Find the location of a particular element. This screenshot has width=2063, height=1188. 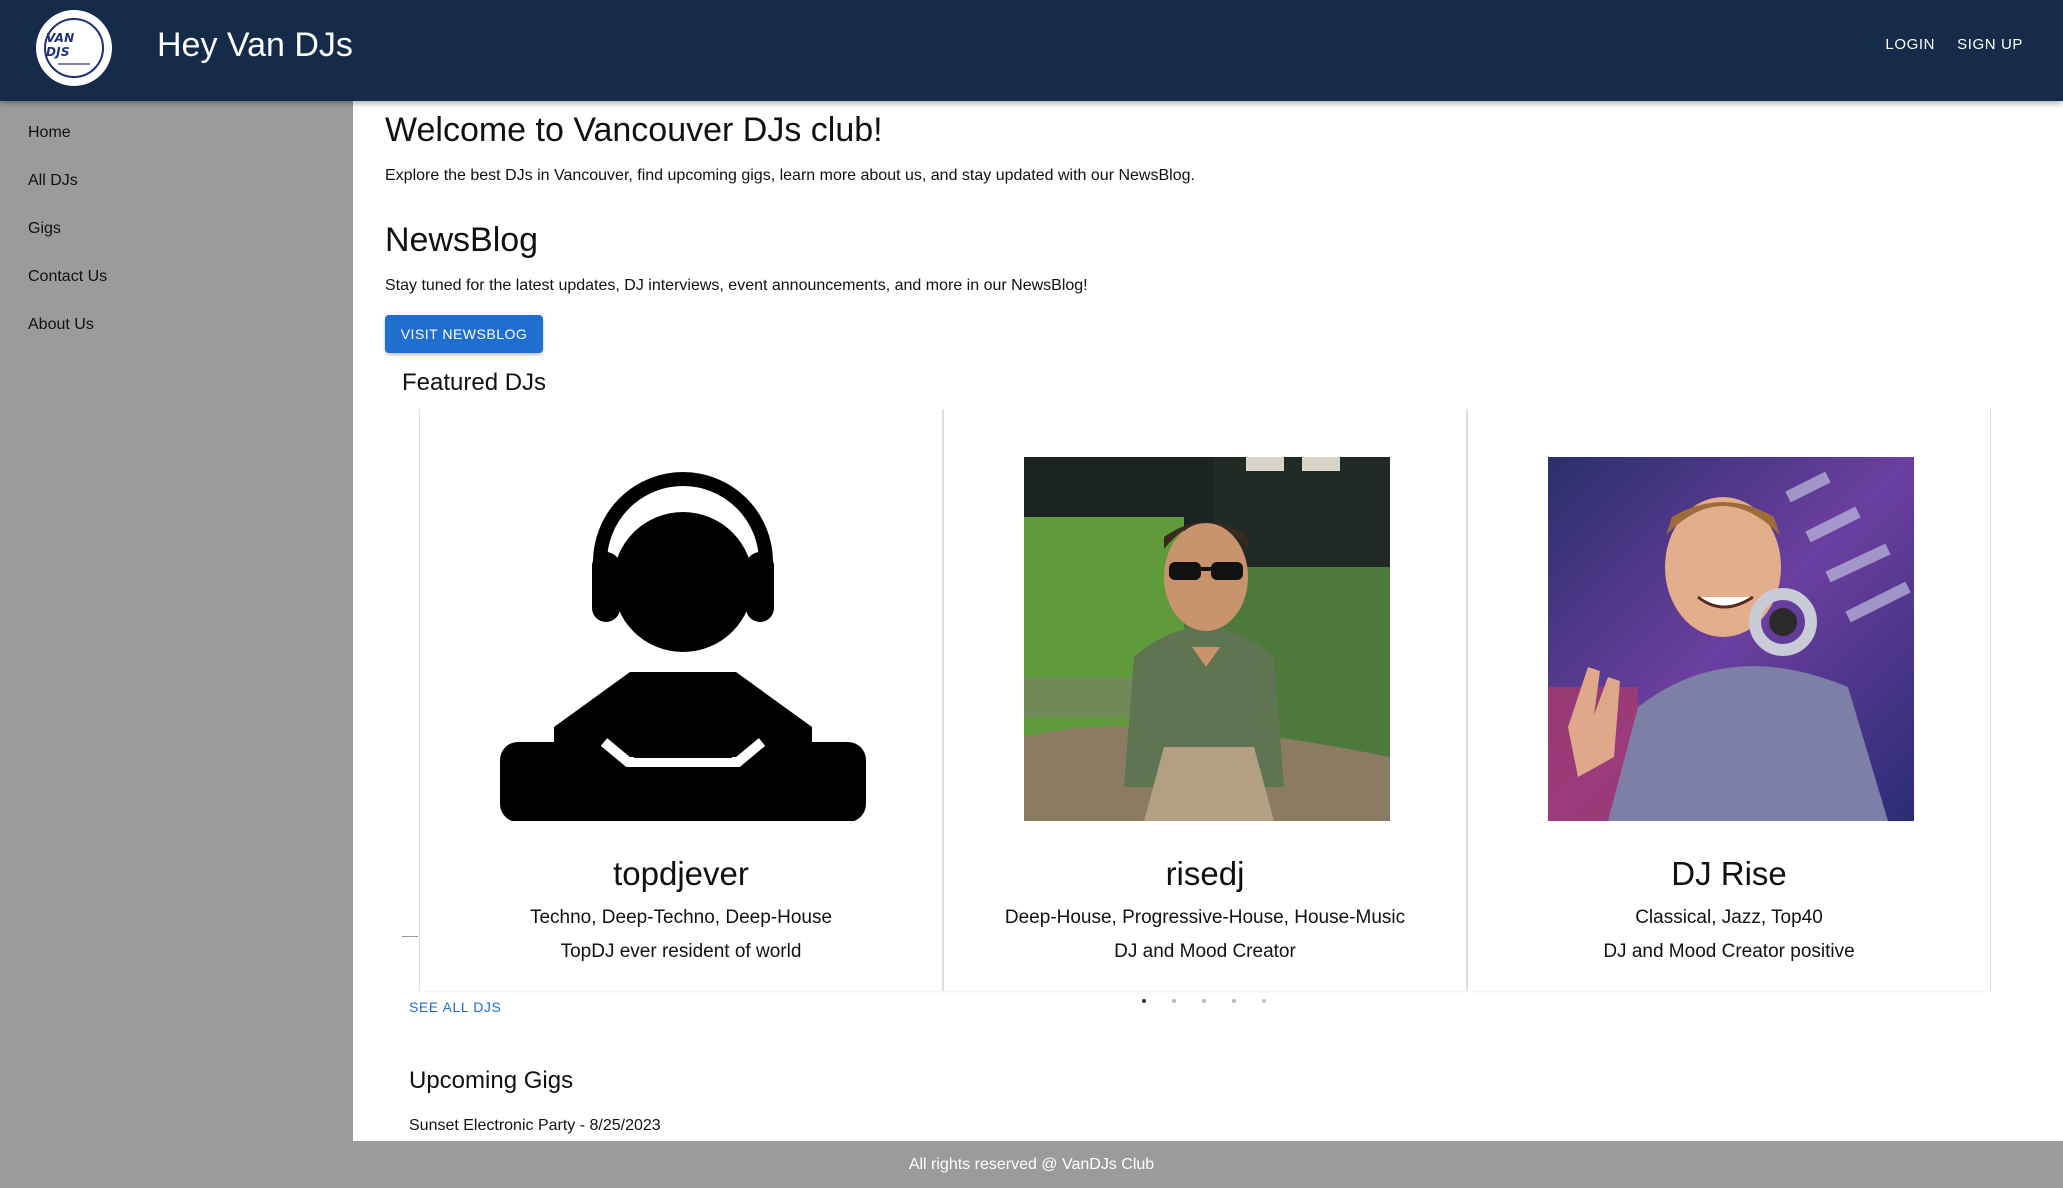

login-button: LOGIN is located at coordinates (1910, 44).